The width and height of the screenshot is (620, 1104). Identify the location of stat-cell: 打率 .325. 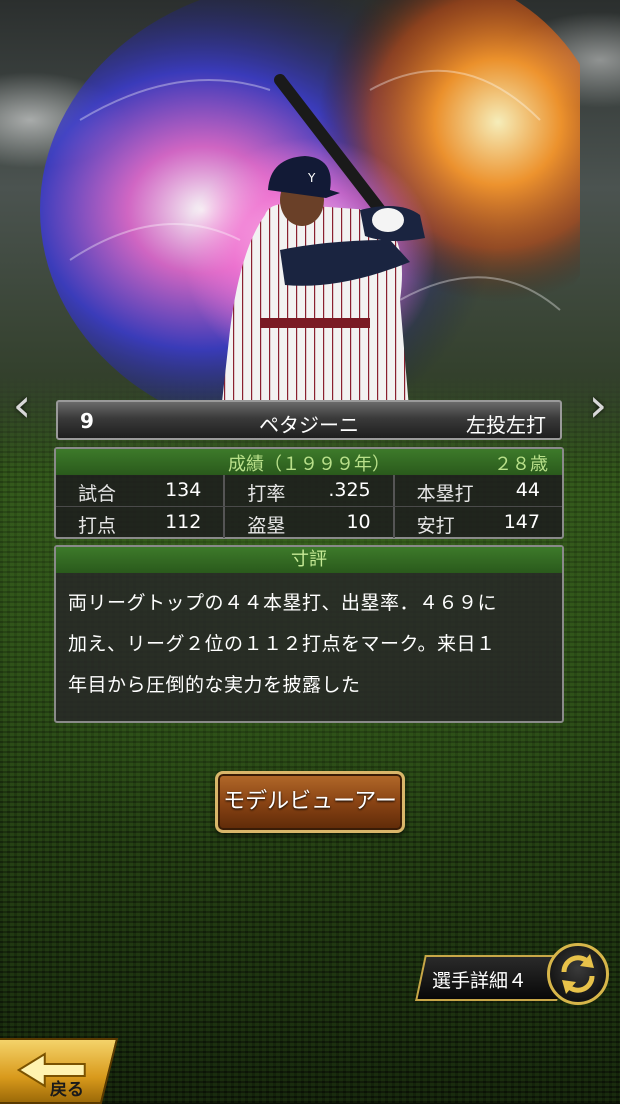
(307, 490).